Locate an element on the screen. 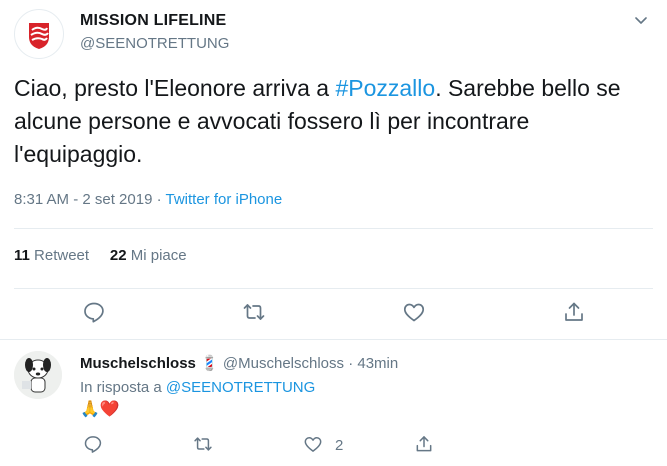 The image size is (667, 466). in-reply-to-link: @SEENOTRETTUNG is located at coordinates (240, 387).